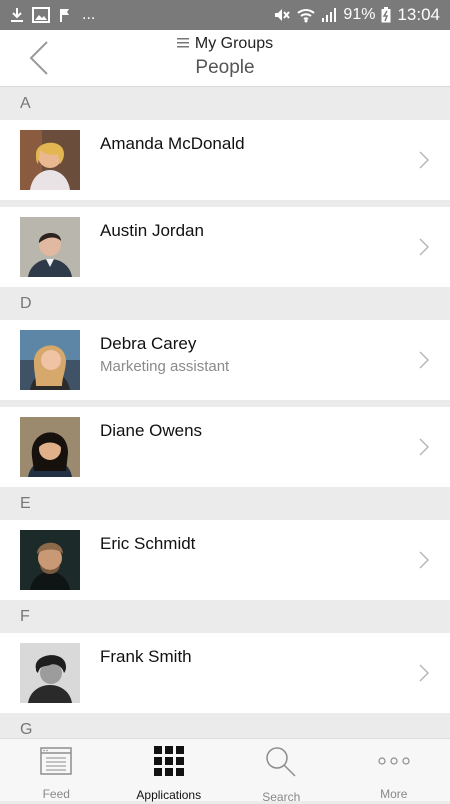 The width and height of the screenshot is (450, 804). Describe the element at coordinates (169, 761) in the screenshot. I see `applications-grid-icon` at that location.